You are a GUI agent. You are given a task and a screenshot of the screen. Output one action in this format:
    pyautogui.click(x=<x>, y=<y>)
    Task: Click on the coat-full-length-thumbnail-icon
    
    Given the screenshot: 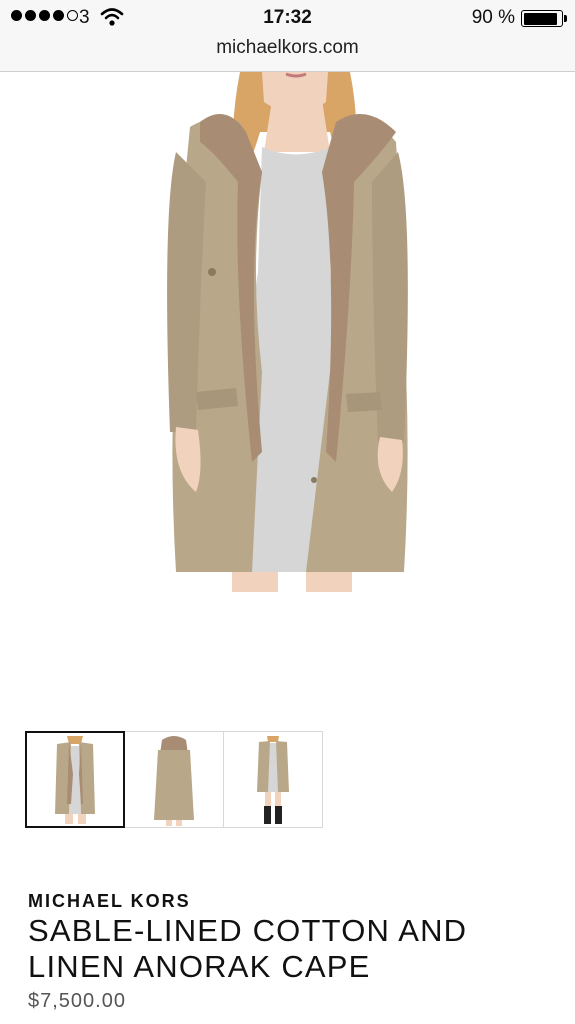 What is the action you would take?
    pyautogui.click(x=273, y=779)
    